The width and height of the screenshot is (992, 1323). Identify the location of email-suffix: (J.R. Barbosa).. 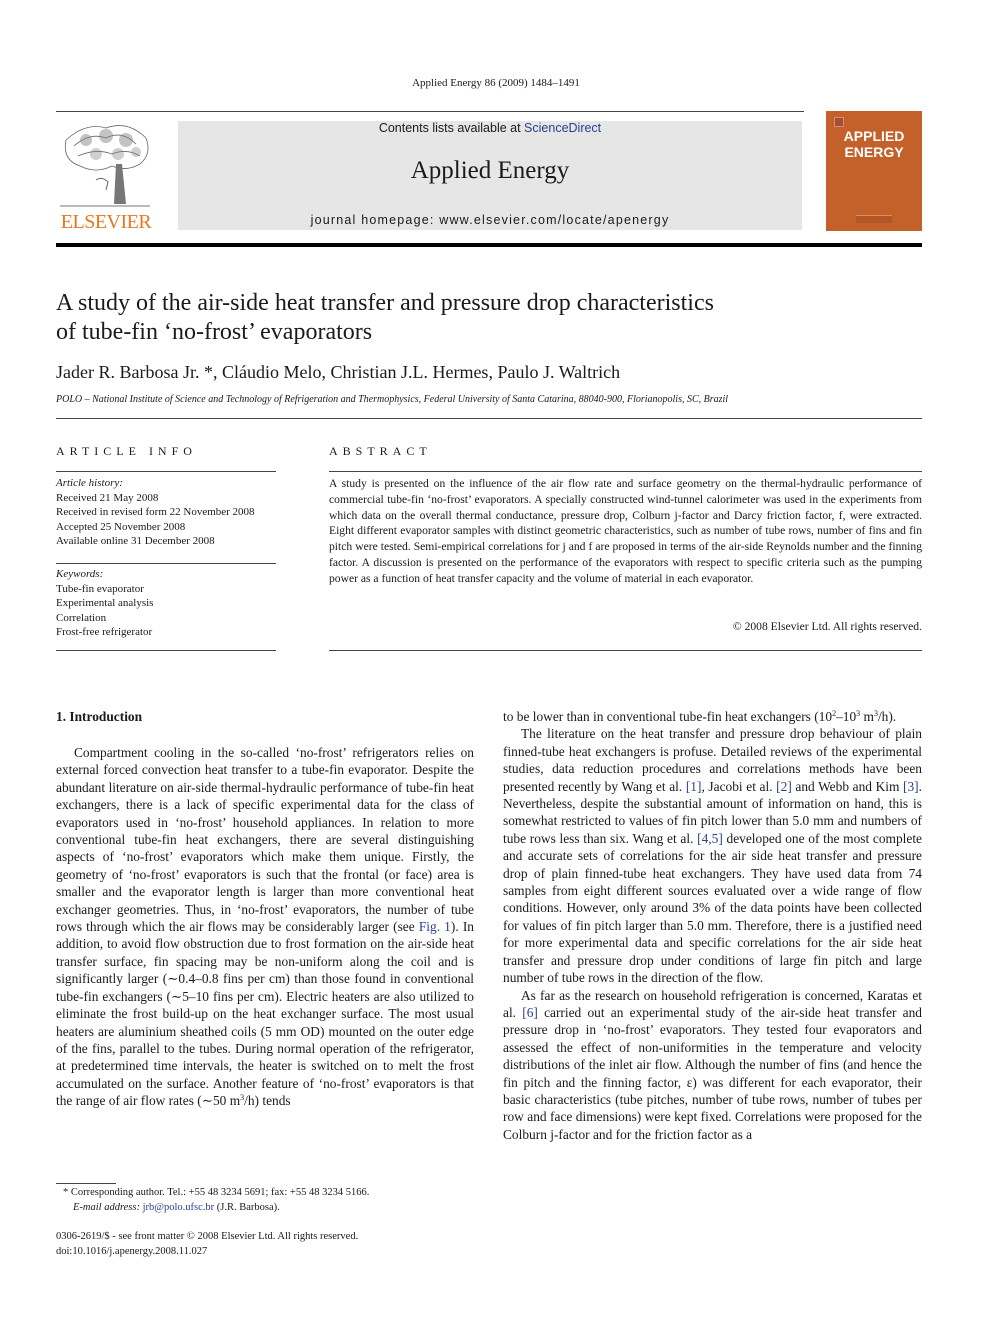
(247, 1207).